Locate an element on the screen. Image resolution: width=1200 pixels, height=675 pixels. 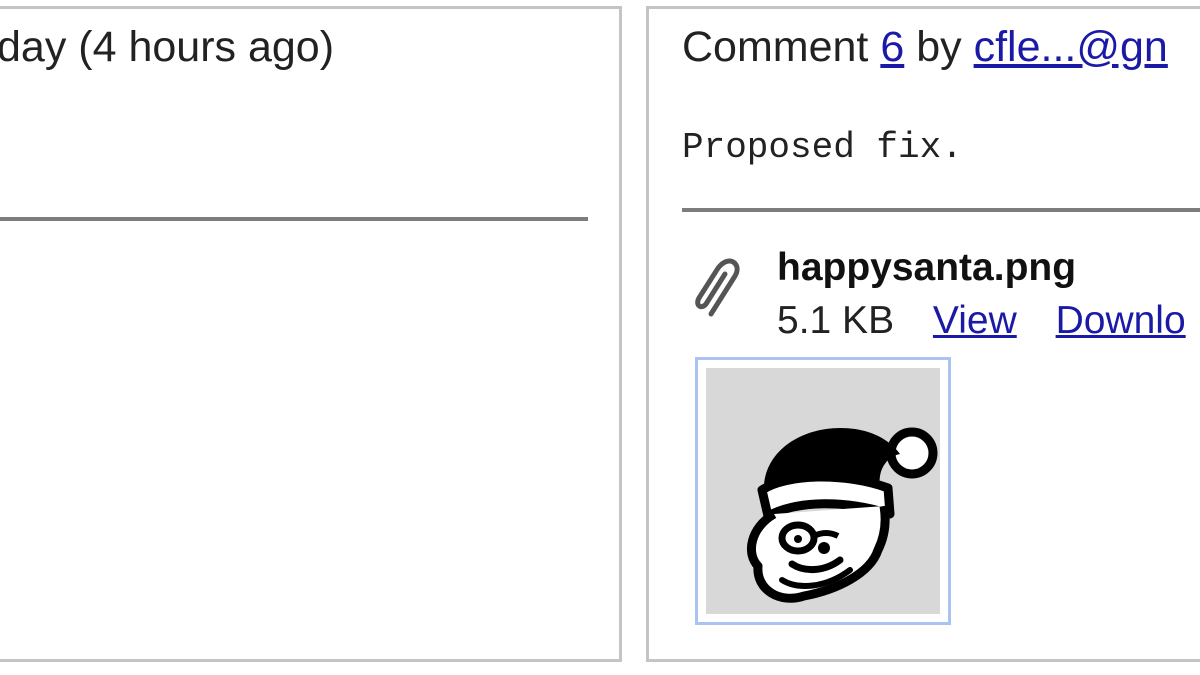
comment-label: Comment is located at coordinates (775, 47).